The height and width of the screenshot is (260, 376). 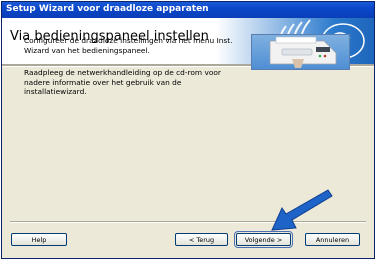 What do you see at coordinates (201, 239) in the screenshot?
I see `back-button: < Terug` at bounding box center [201, 239].